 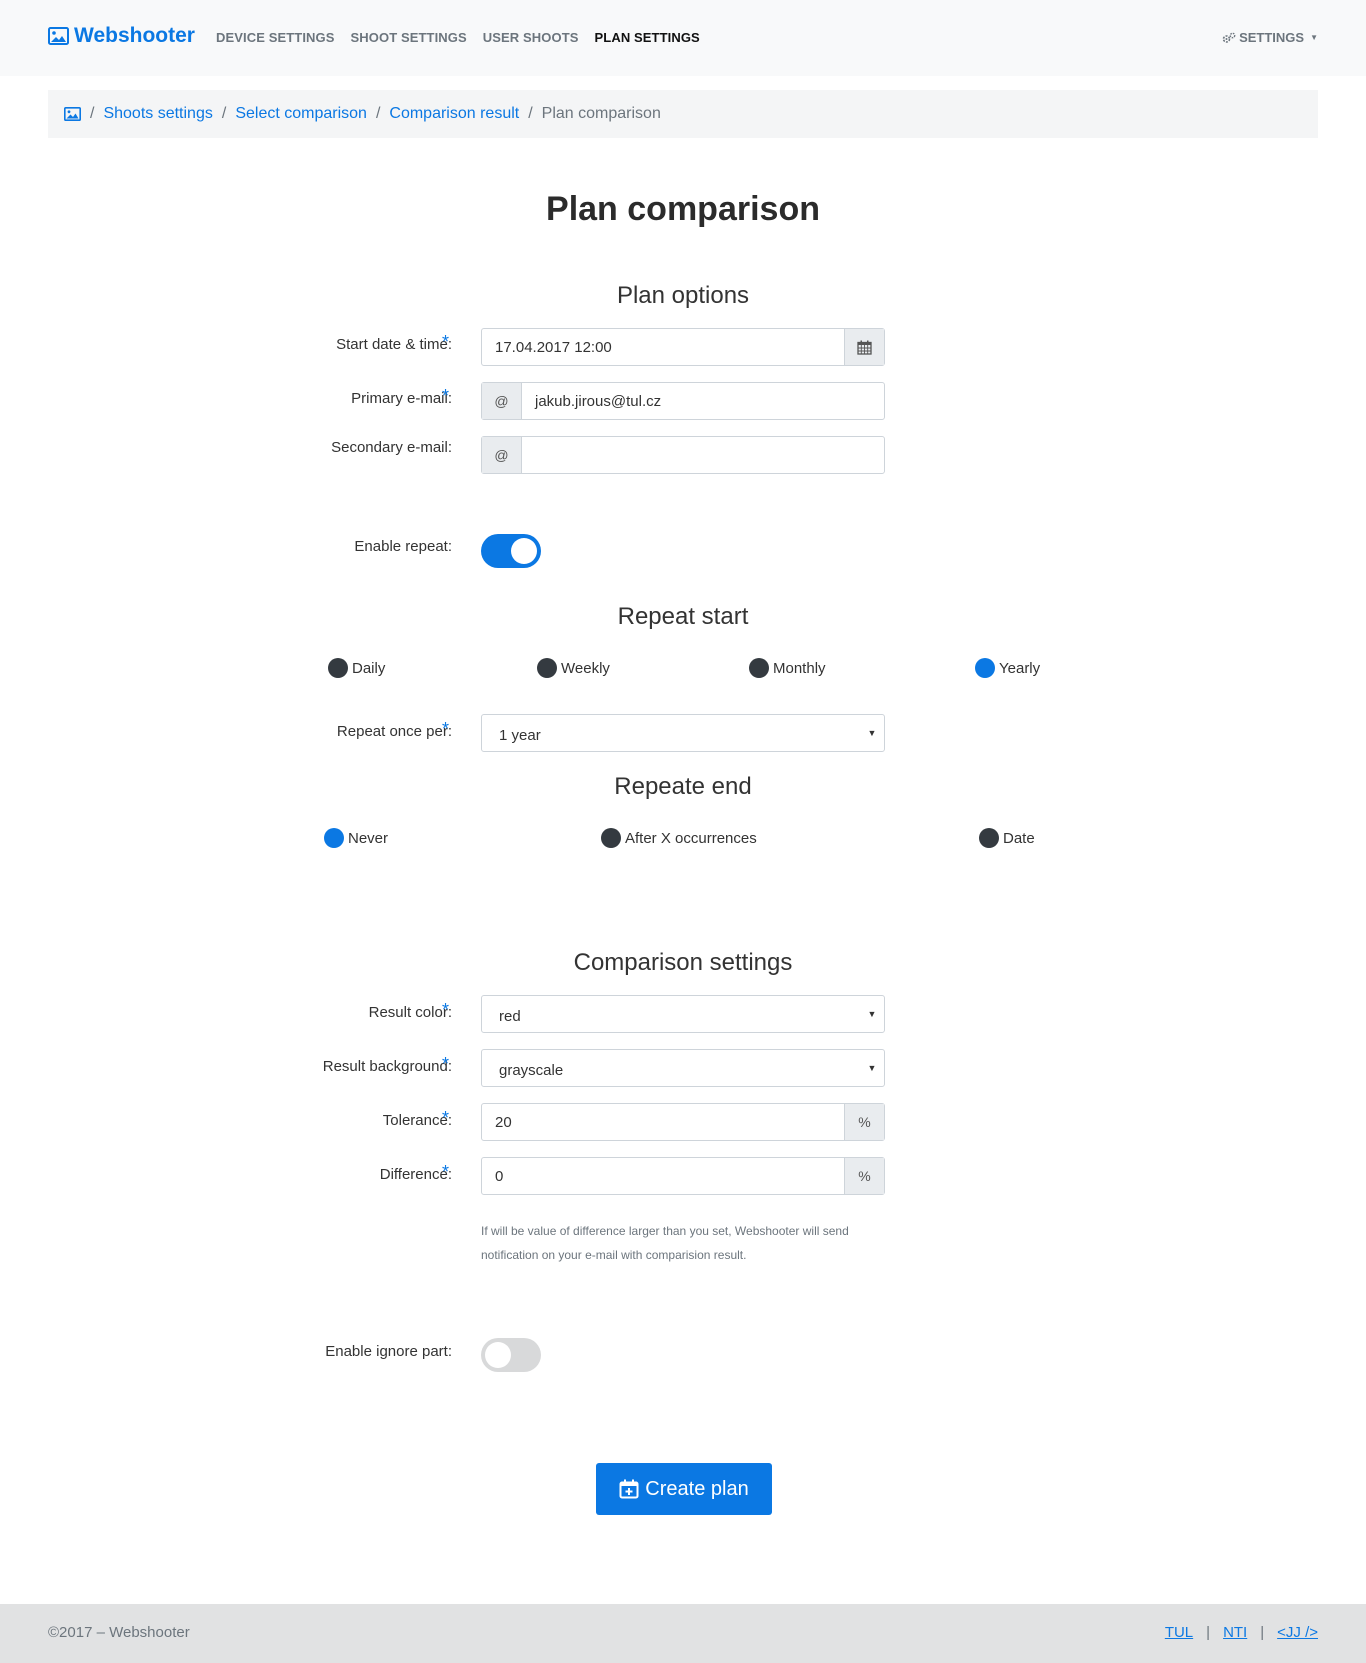 What do you see at coordinates (388, 1351) in the screenshot?
I see `enable-ignore-label: Enable ignore part:` at bounding box center [388, 1351].